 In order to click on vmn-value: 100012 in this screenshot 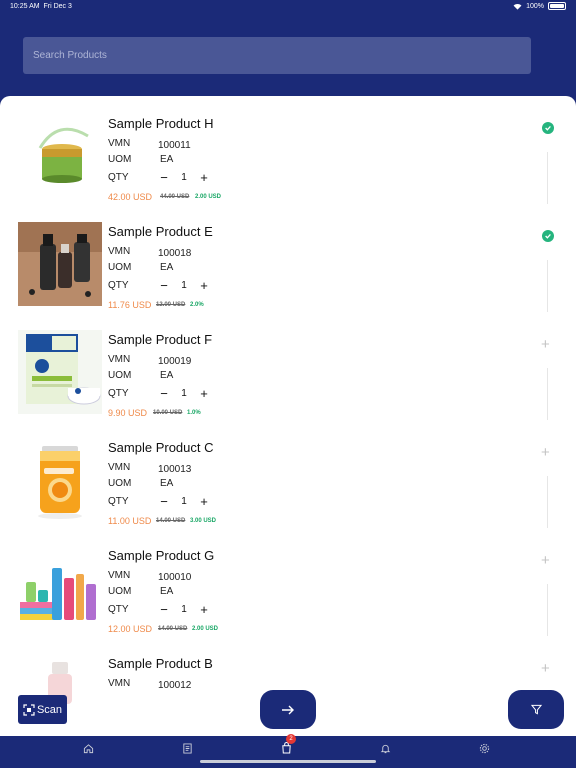, I will do `click(175, 685)`.